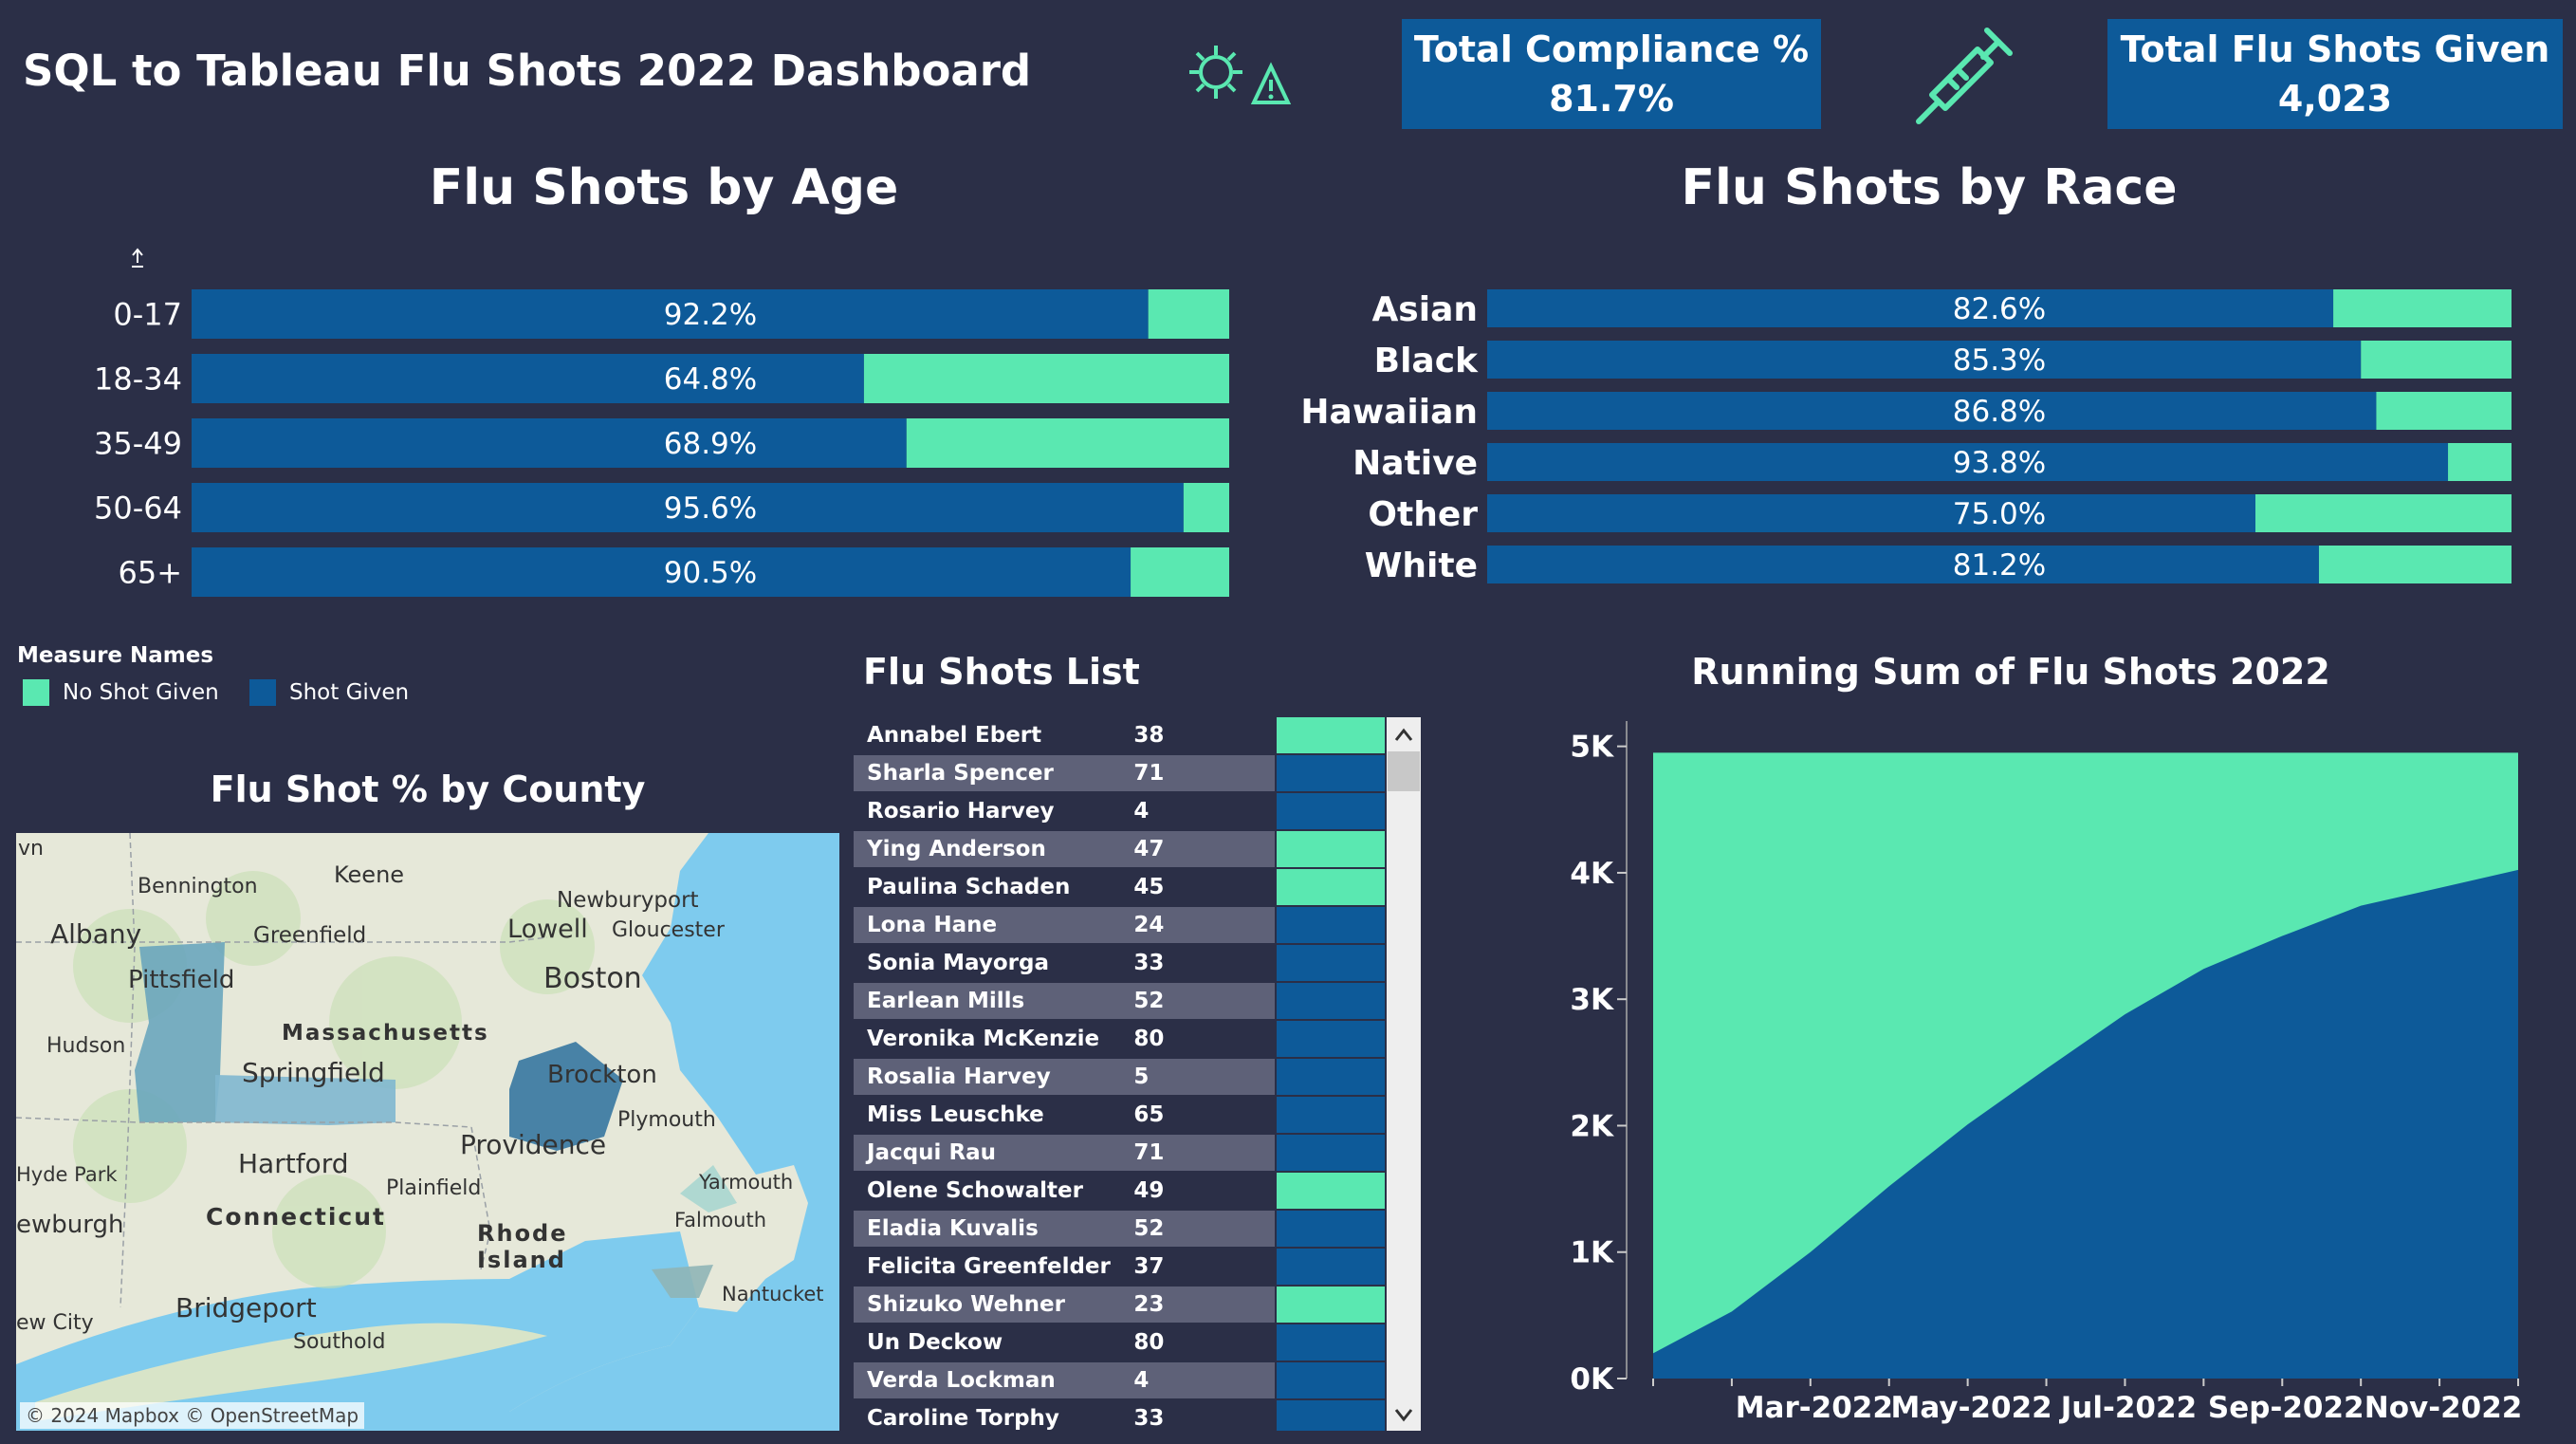 This screenshot has height=1444, width=2576. What do you see at coordinates (138, 444) in the screenshot?
I see `age-category-label: 35-49` at bounding box center [138, 444].